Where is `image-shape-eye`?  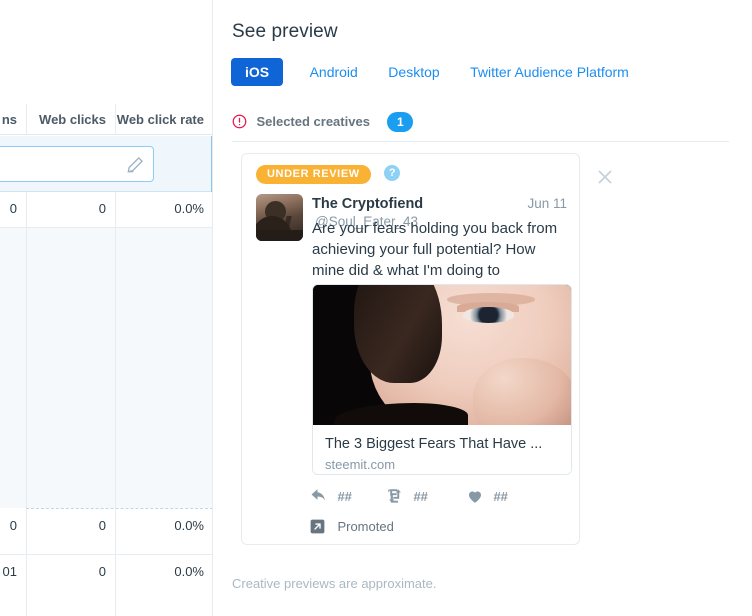 image-shape-eye is located at coordinates (488, 315).